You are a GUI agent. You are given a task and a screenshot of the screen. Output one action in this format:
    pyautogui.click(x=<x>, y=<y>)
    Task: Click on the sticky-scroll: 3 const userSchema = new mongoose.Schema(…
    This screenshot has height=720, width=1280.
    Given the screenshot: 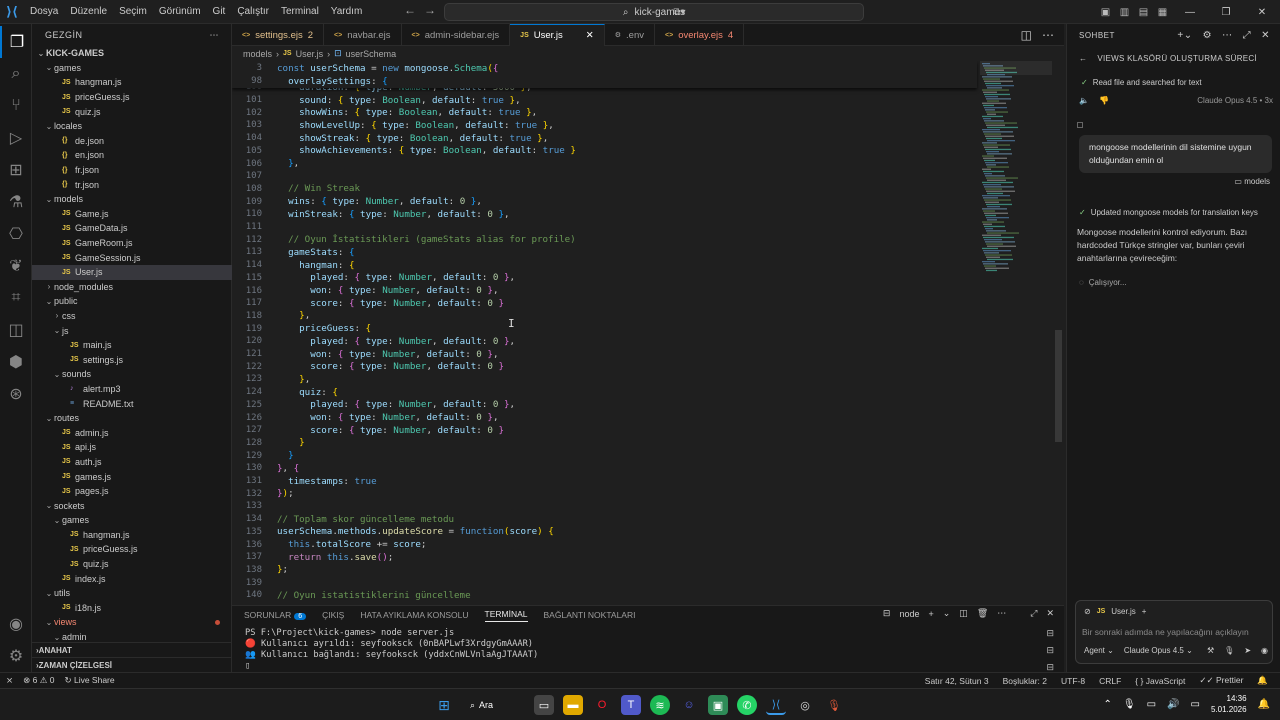 What is the action you would take?
    pyautogui.click(x=604, y=75)
    